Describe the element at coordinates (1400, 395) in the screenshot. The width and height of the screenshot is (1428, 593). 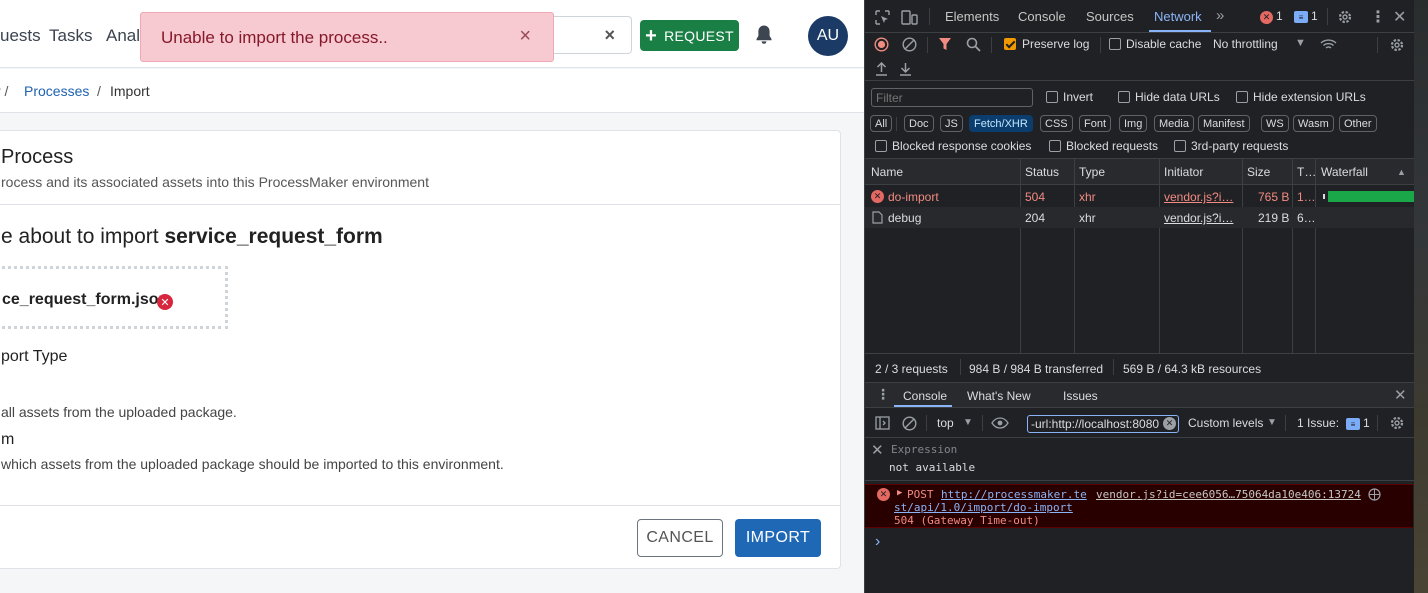
I see `close-drawer-icon: ✕` at that location.